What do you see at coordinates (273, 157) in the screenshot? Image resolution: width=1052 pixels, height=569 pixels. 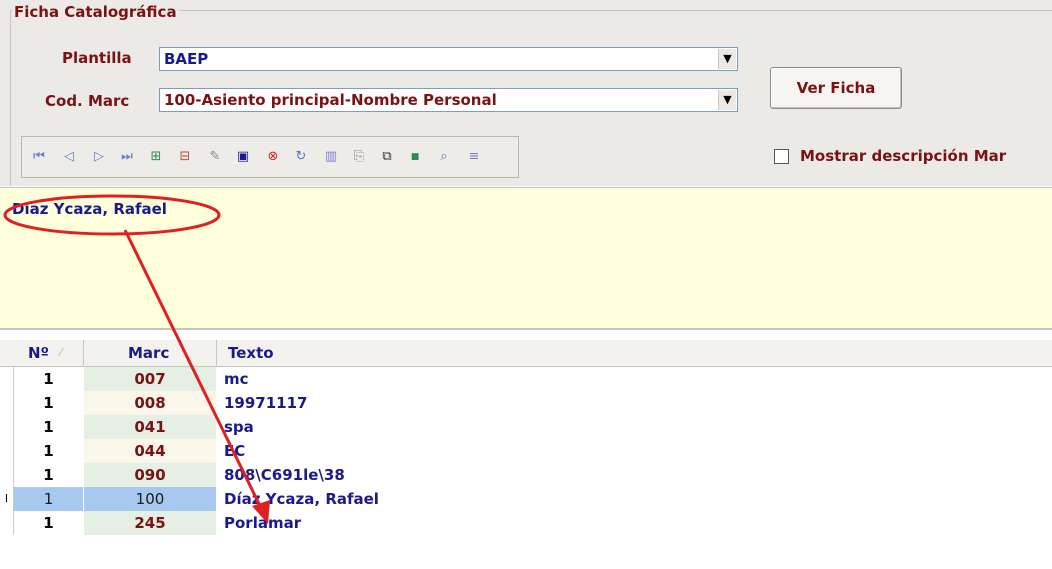 I see `cancel-icon: ⊗` at bounding box center [273, 157].